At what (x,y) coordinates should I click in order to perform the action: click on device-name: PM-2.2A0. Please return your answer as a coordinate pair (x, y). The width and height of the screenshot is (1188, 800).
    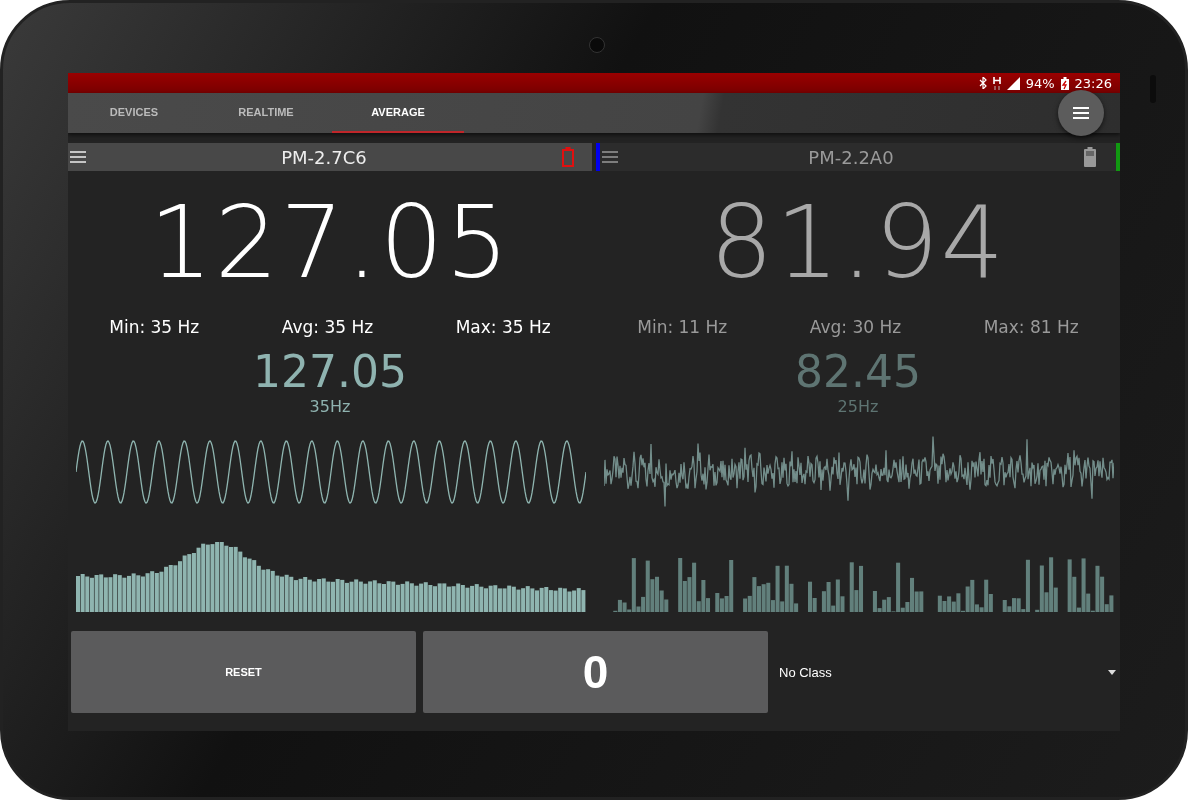
    Looking at the image, I should click on (851, 157).